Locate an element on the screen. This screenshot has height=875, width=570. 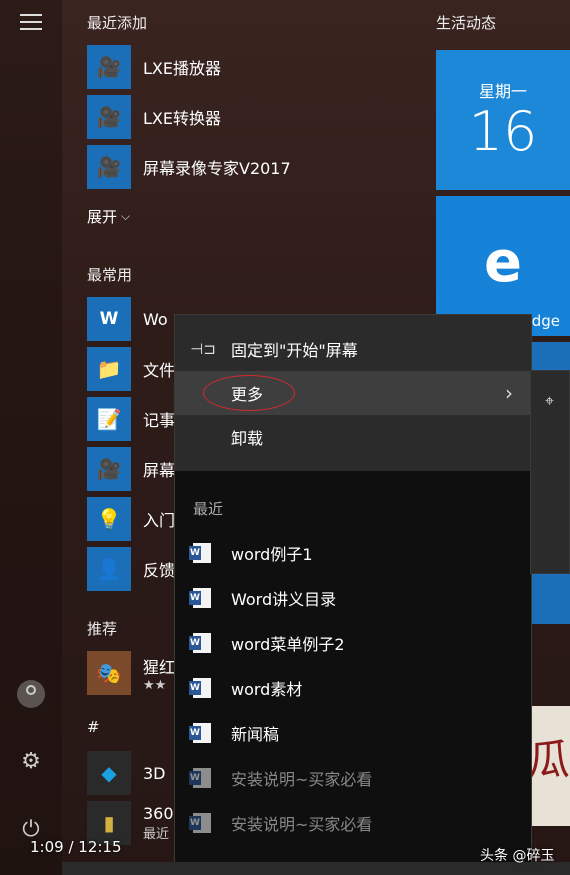
recent-item: word例子1 is located at coordinates (353, 553).